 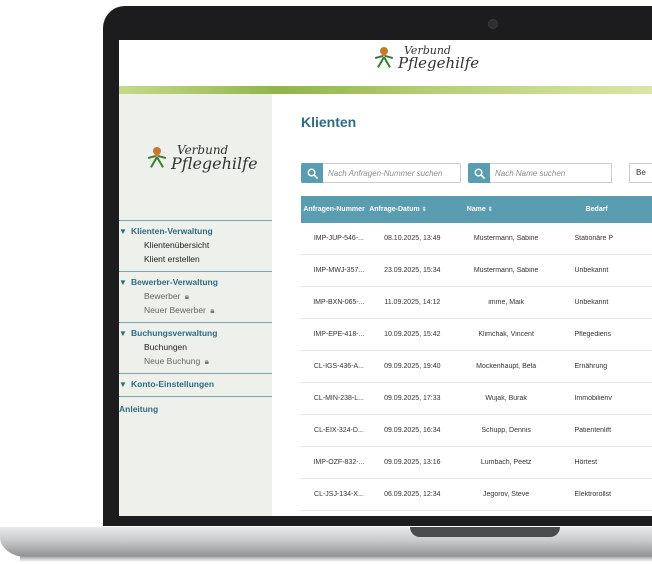 I want to click on laptop-shadow, so click(x=336, y=559).